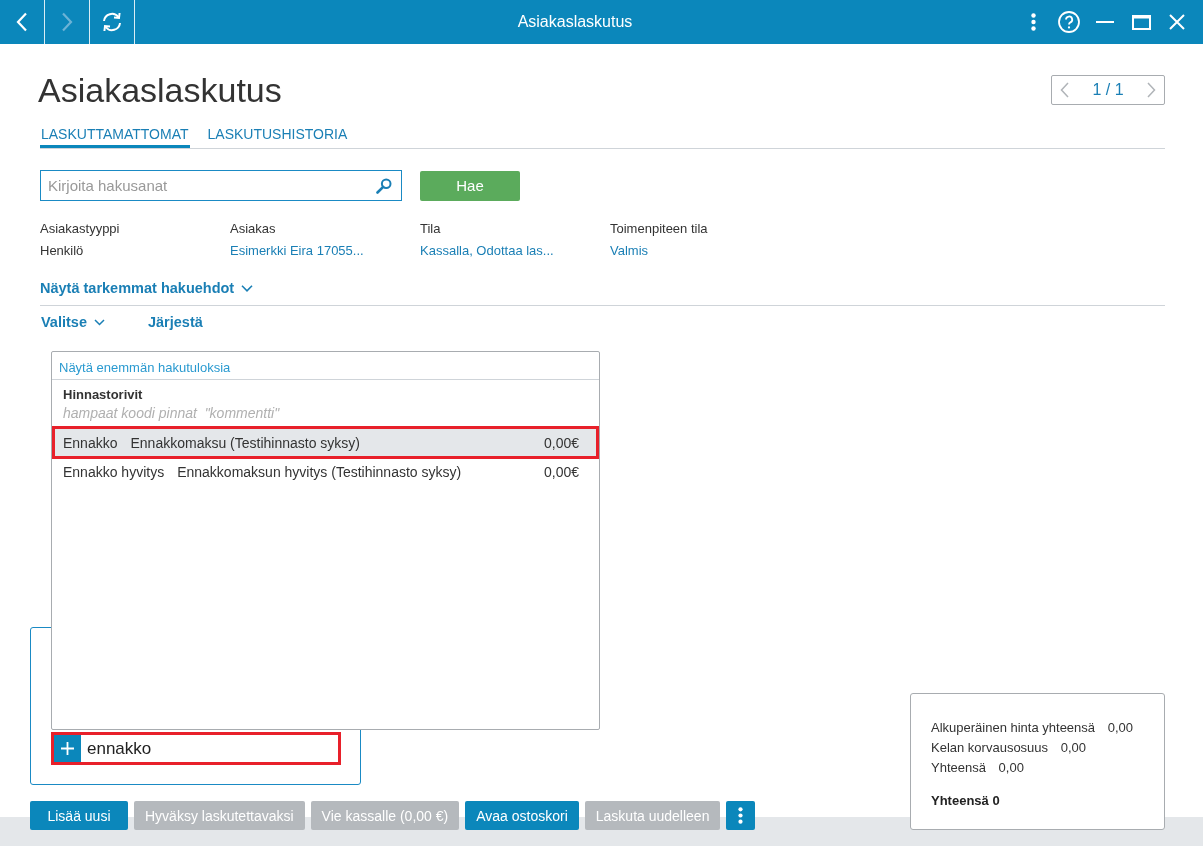 The width and height of the screenshot is (1203, 846). What do you see at coordinates (522, 815) in the screenshot?
I see `action-button: Avaa ostoskori` at bounding box center [522, 815].